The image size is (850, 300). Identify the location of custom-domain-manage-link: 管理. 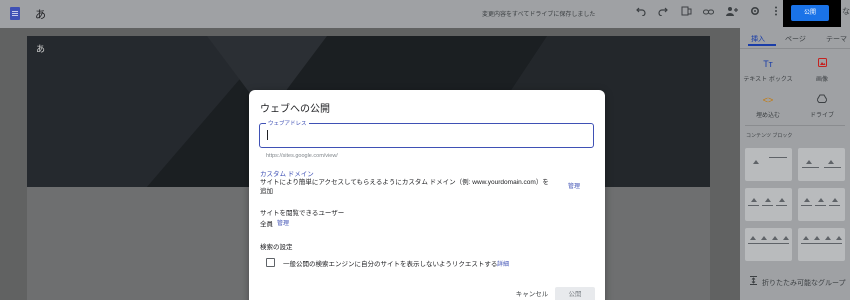
(574, 185).